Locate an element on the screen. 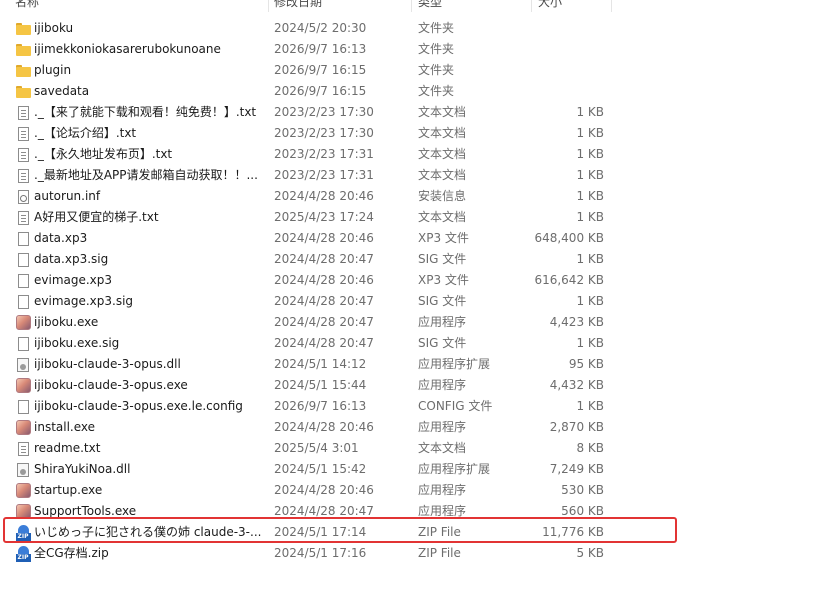 The height and width of the screenshot is (596, 824). file-row: evimage.xp3.sig 2024/4/28 20:47 SIG 文件 1 KB is located at coordinates (306, 301).